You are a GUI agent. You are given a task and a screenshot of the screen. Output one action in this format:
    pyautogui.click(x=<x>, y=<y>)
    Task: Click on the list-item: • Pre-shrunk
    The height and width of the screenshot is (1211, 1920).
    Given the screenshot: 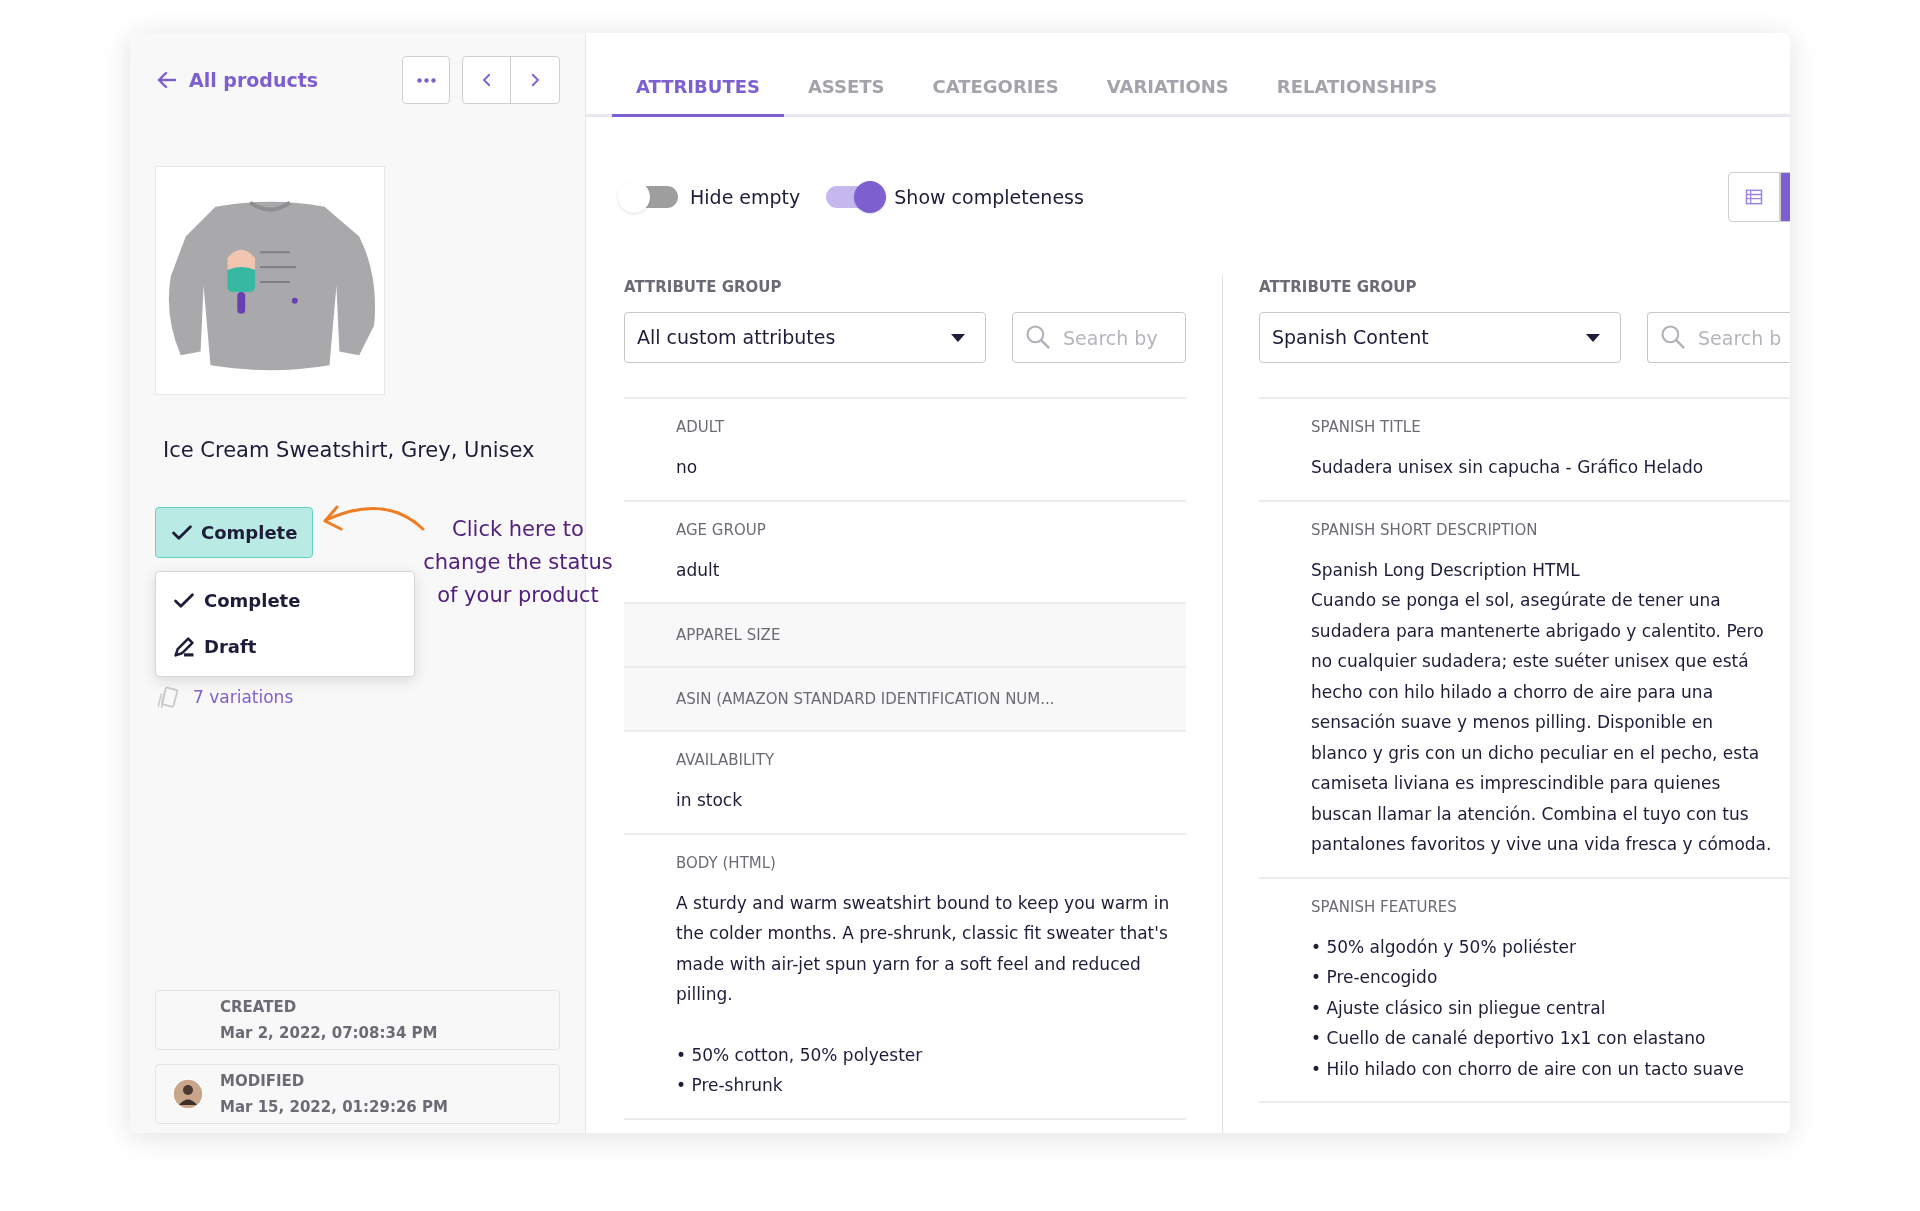 What is the action you would take?
    pyautogui.click(x=730, y=1085)
    